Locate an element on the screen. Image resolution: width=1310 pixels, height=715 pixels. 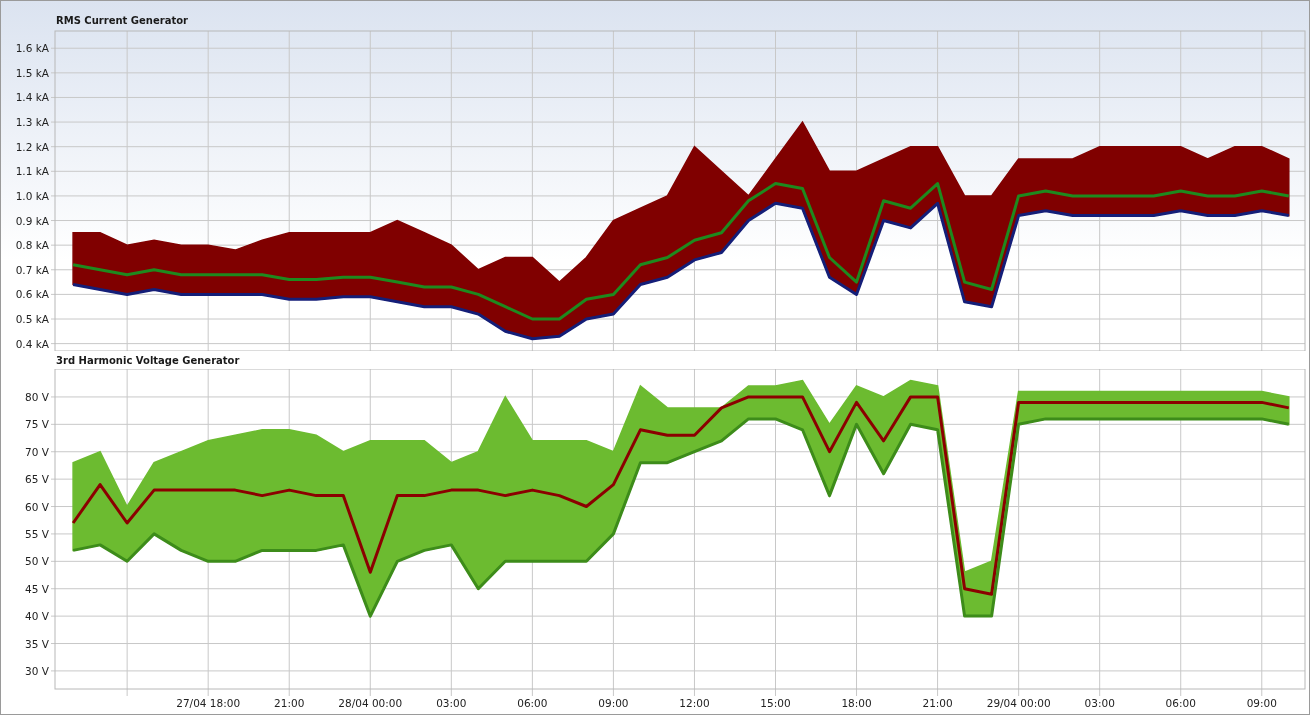
y-axis-label: 0.4 kA is located at coordinates (32, 343).